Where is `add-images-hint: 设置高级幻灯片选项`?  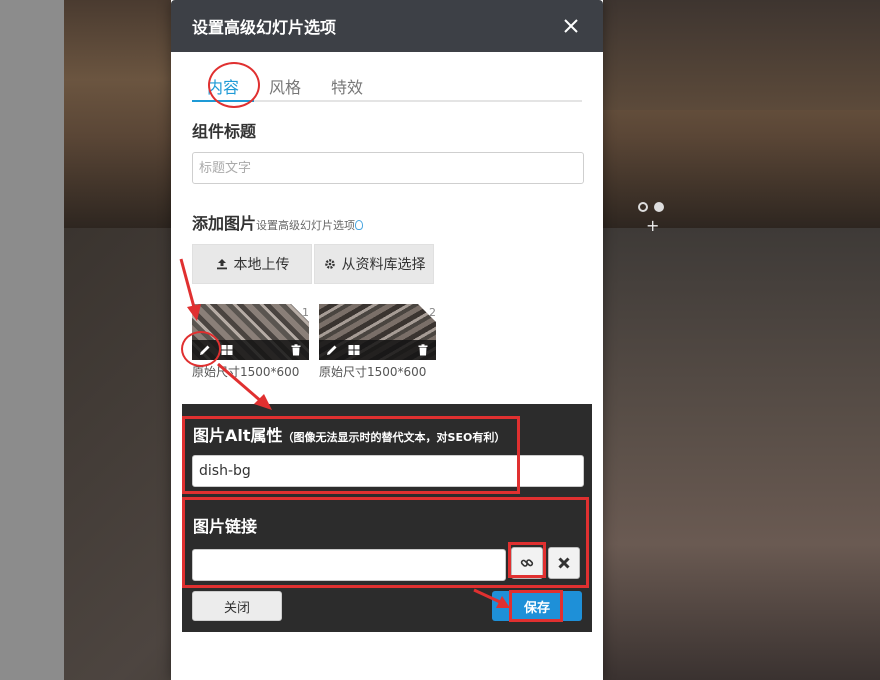
add-images-hint: 设置高级幻灯片选项 is located at coordinates (306, 225).